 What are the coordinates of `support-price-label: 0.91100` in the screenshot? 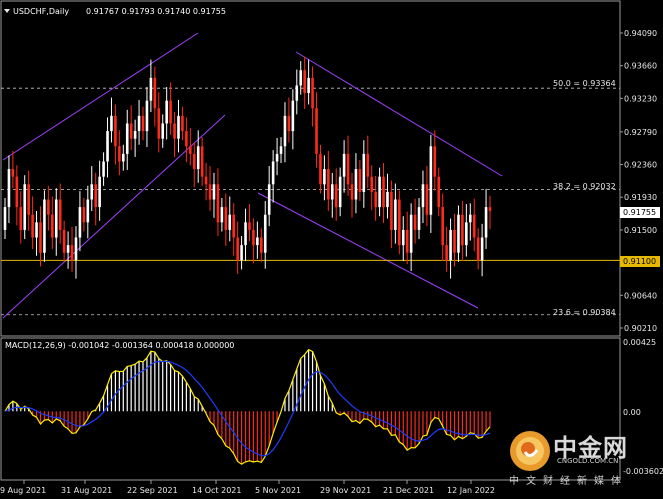 It's located at (639, 261).